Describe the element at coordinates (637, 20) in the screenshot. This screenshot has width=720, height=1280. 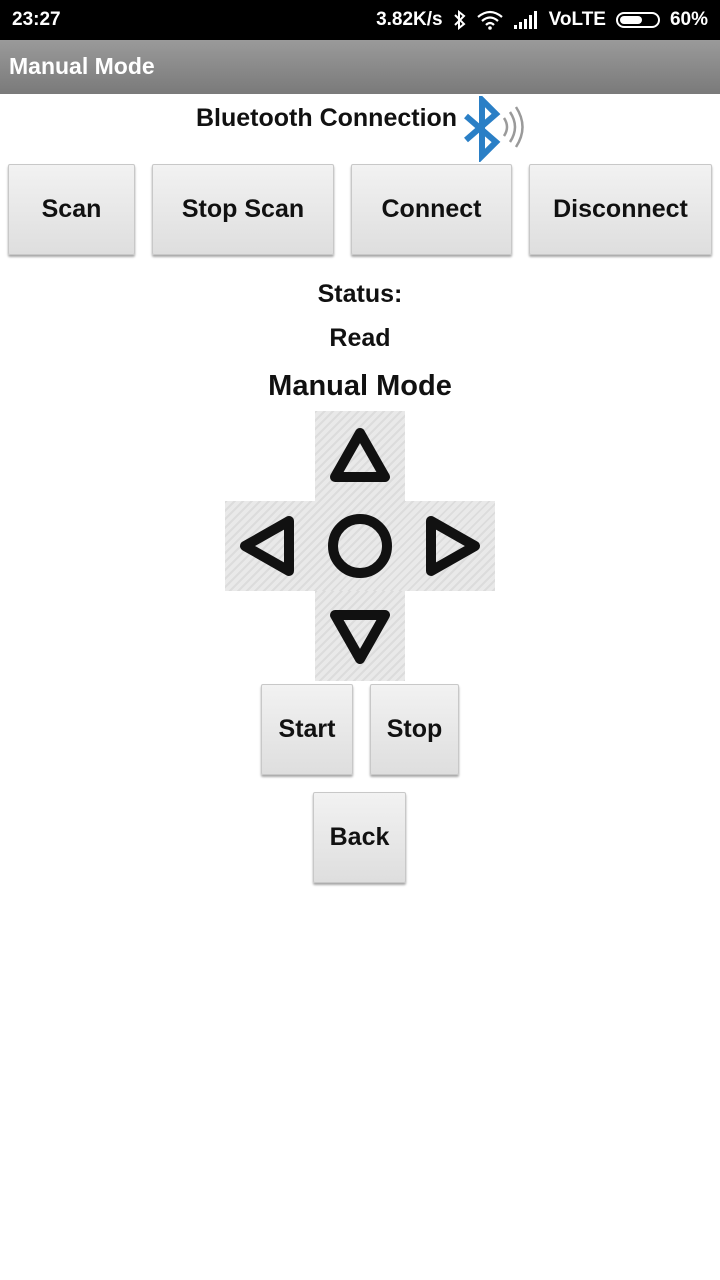
I see `battery-icon` at that location.